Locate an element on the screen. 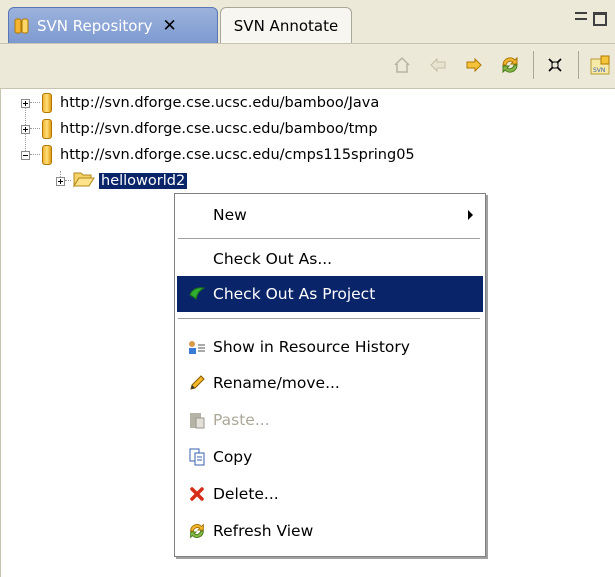 This screenshot has width=615, height=577. open-folder-icon is located at coordinates (84, 181).